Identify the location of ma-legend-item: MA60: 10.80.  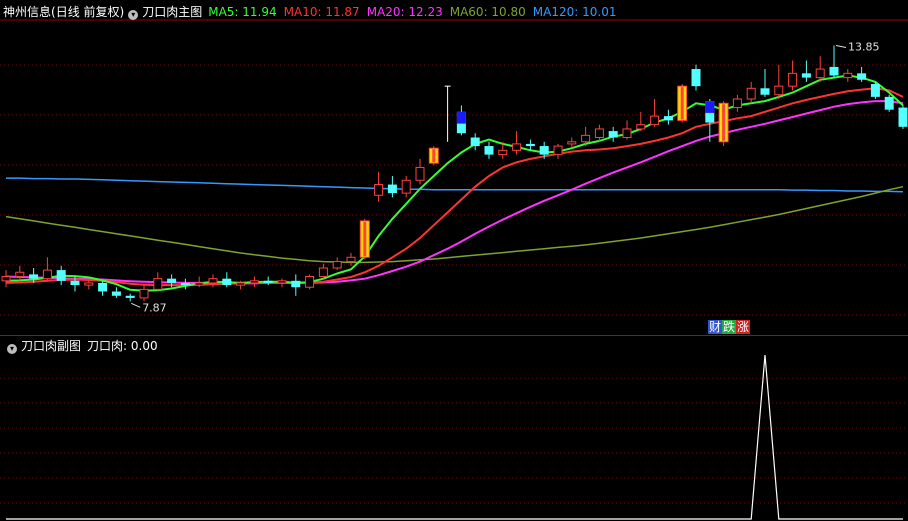
(487, 12).